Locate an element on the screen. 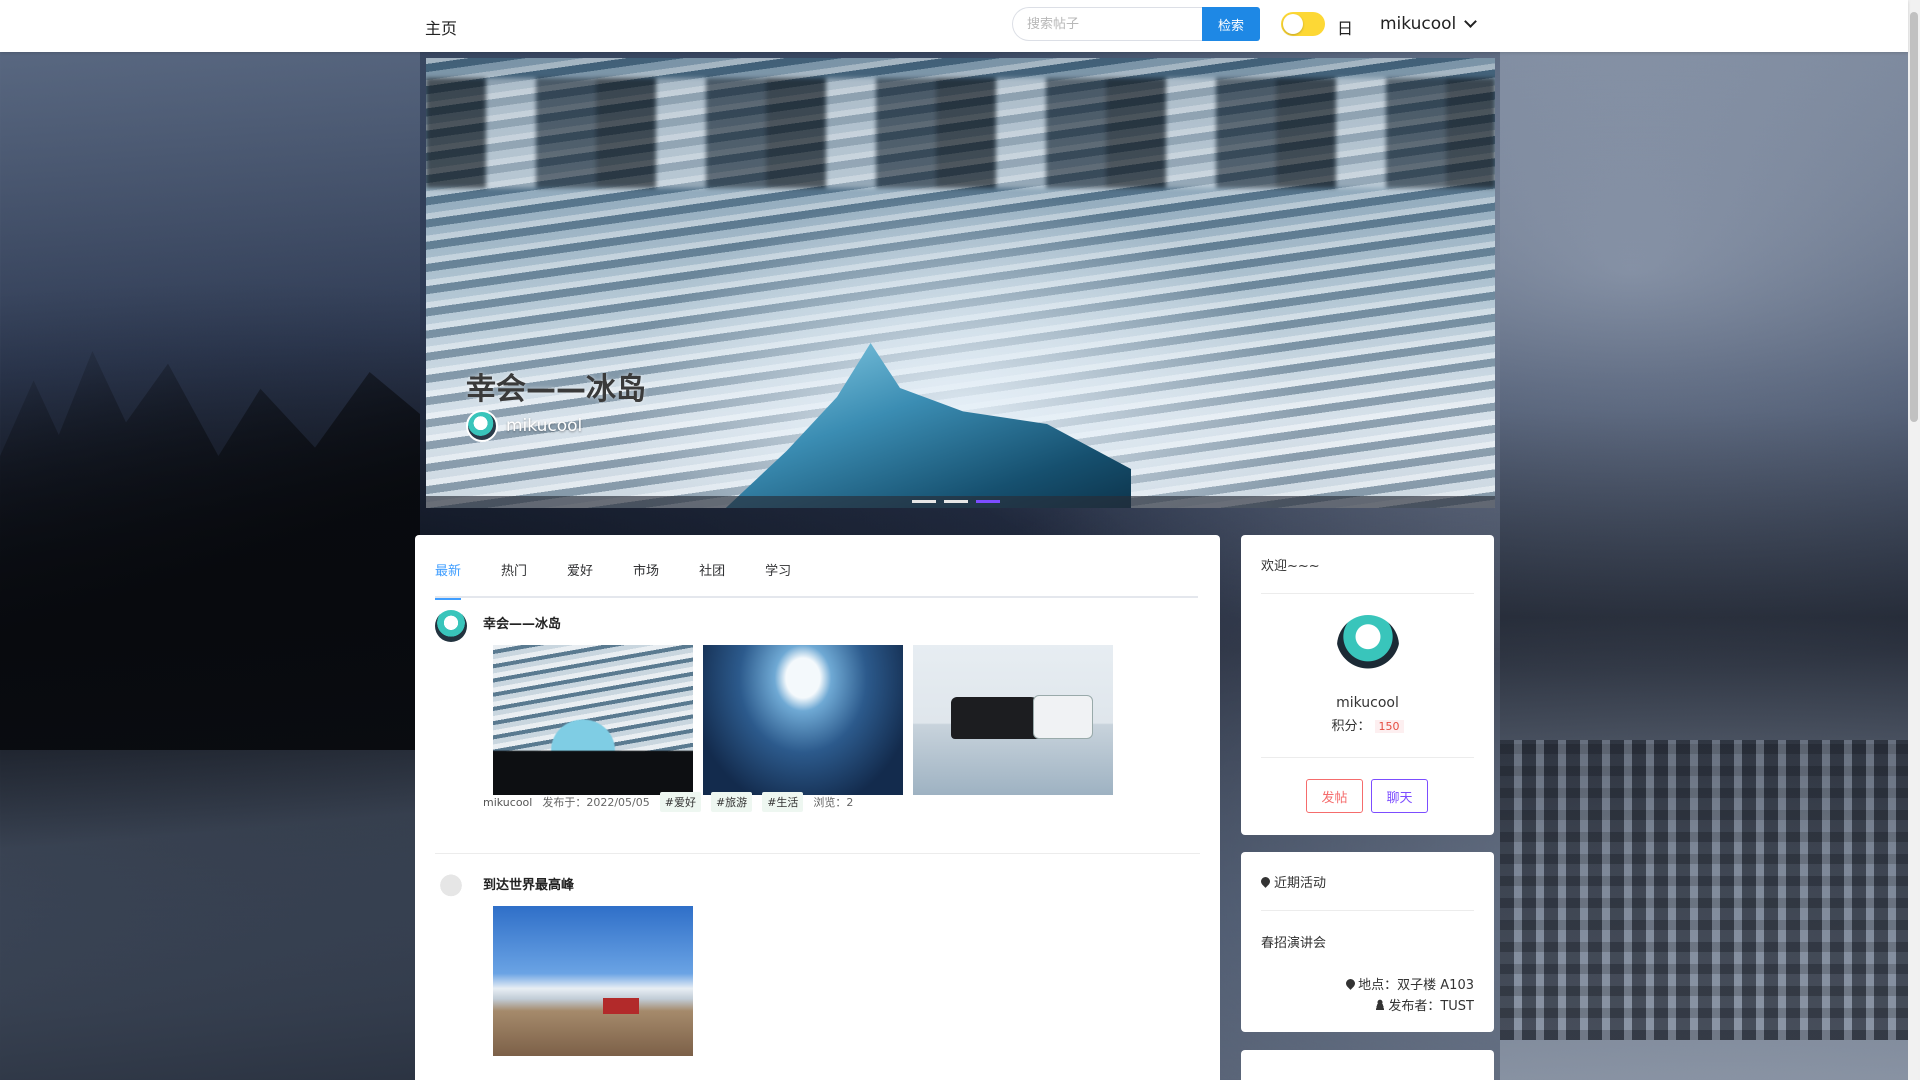 This screenshot has height=1080, width=1920. search-bar: 检索 is located at coordinates (1136, 24).